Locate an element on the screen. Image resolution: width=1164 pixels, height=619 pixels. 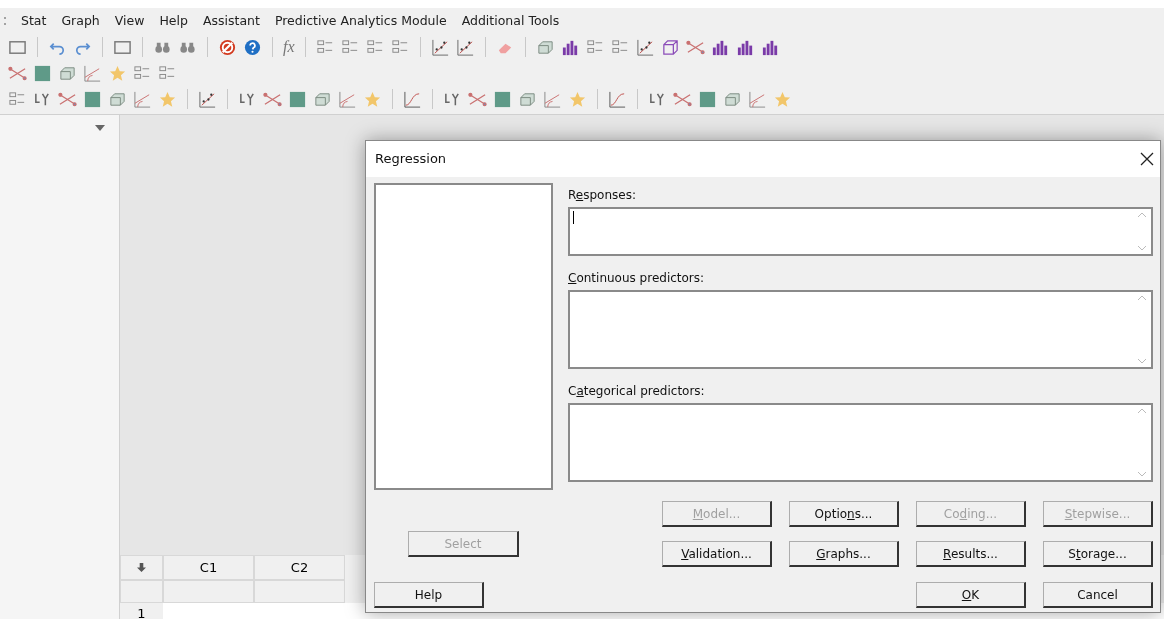
help-icon is located at coordinates (252, 47).